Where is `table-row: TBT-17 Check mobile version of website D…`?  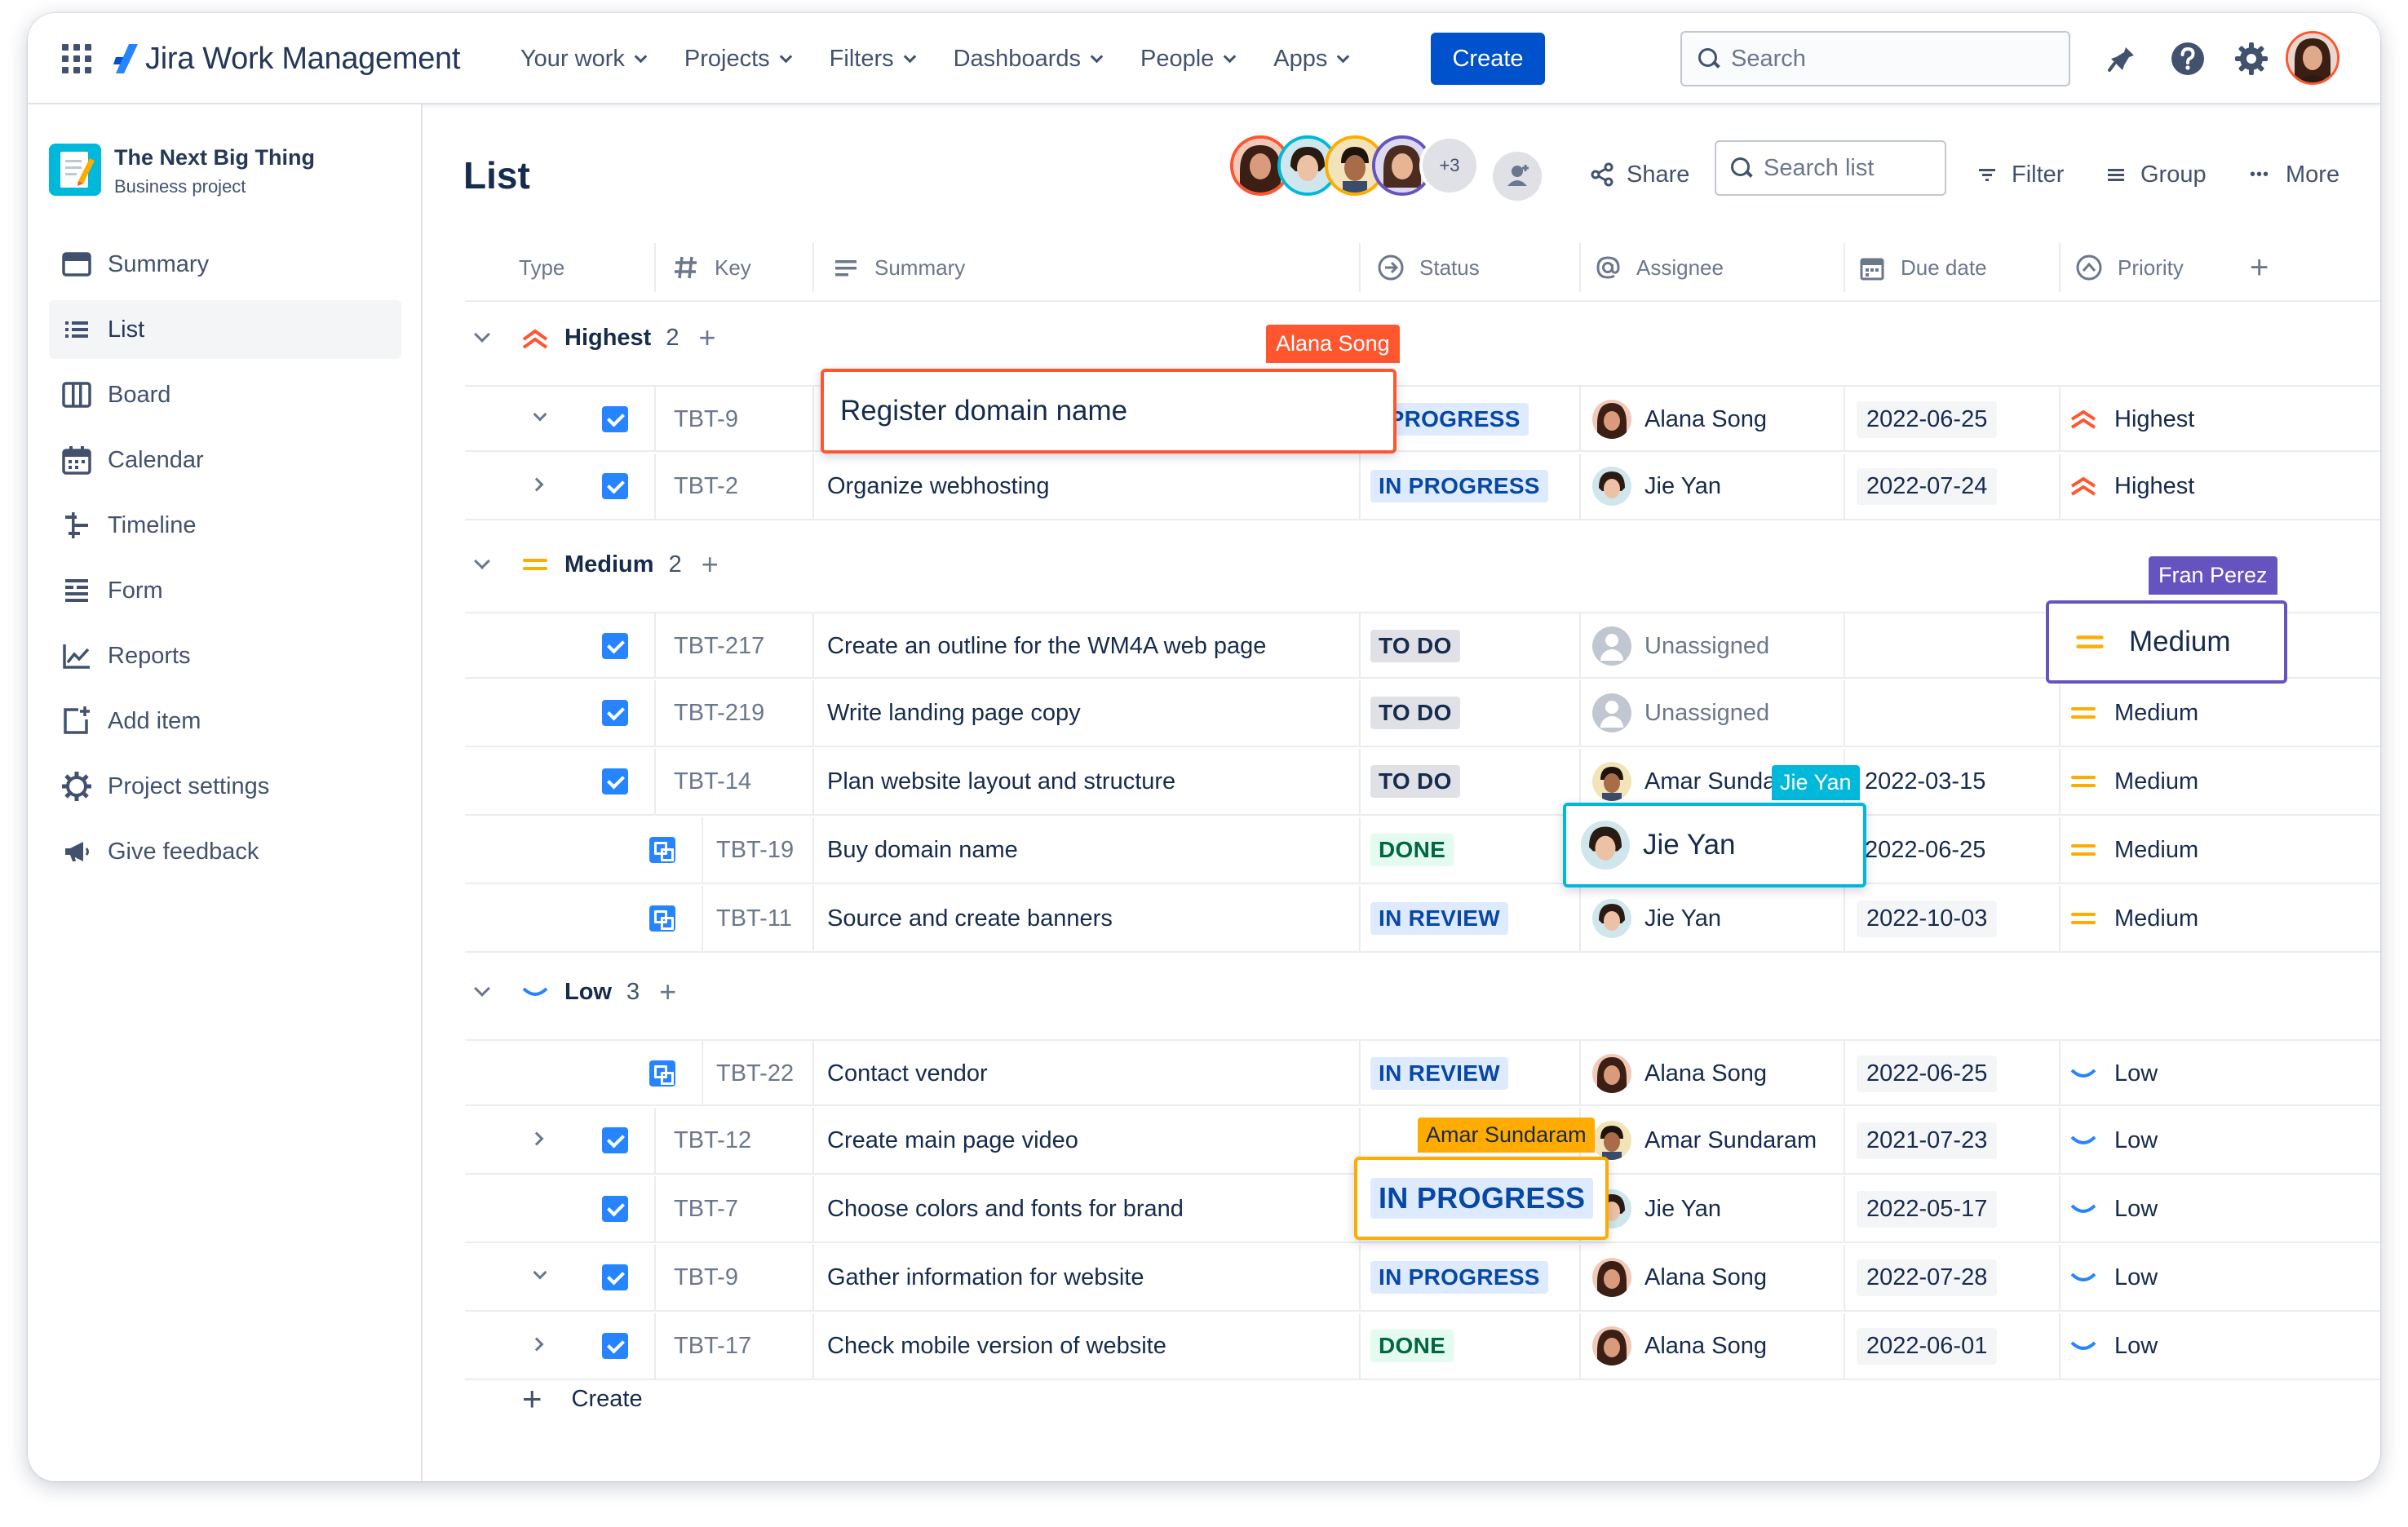
table-row: TBT-17 Check mobile version of website D… is located at coordinates (1422, 1346).